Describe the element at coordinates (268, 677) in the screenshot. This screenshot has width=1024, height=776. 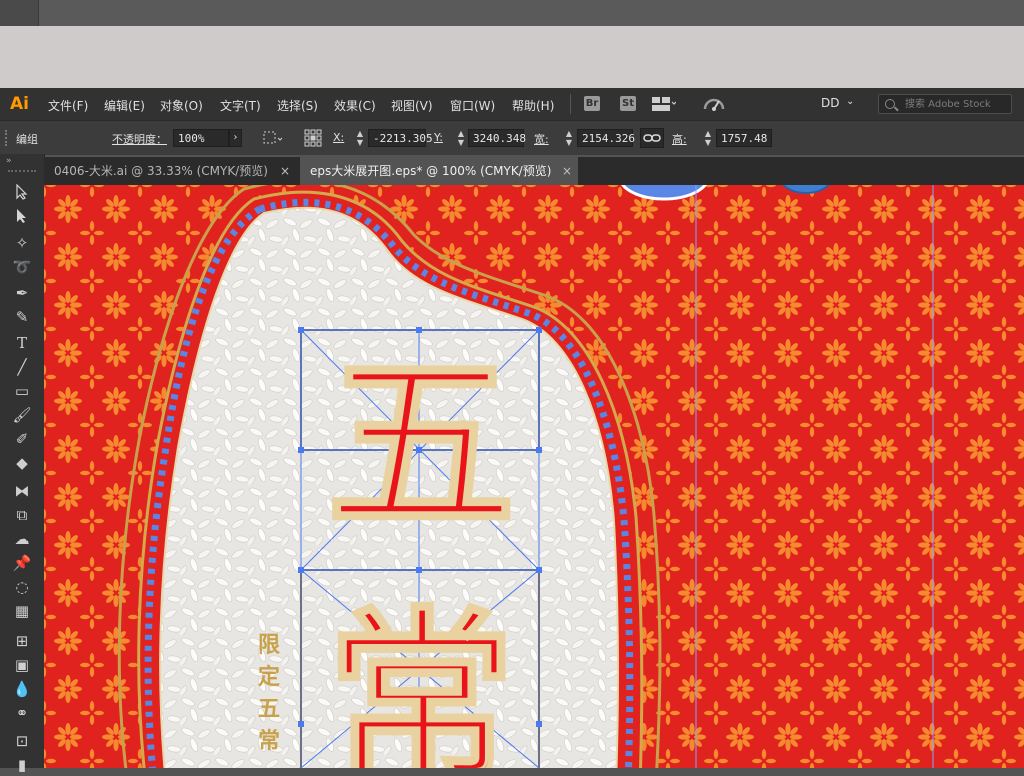
I see `vertical-char: 定` at that location.